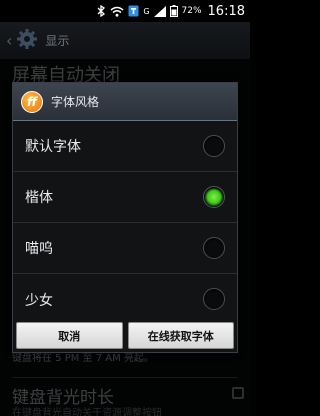 The image size is (320, 416). Describe the element at coordinates (32, 101) in the screenshot. I see `font-app-icon: ff` at that location.